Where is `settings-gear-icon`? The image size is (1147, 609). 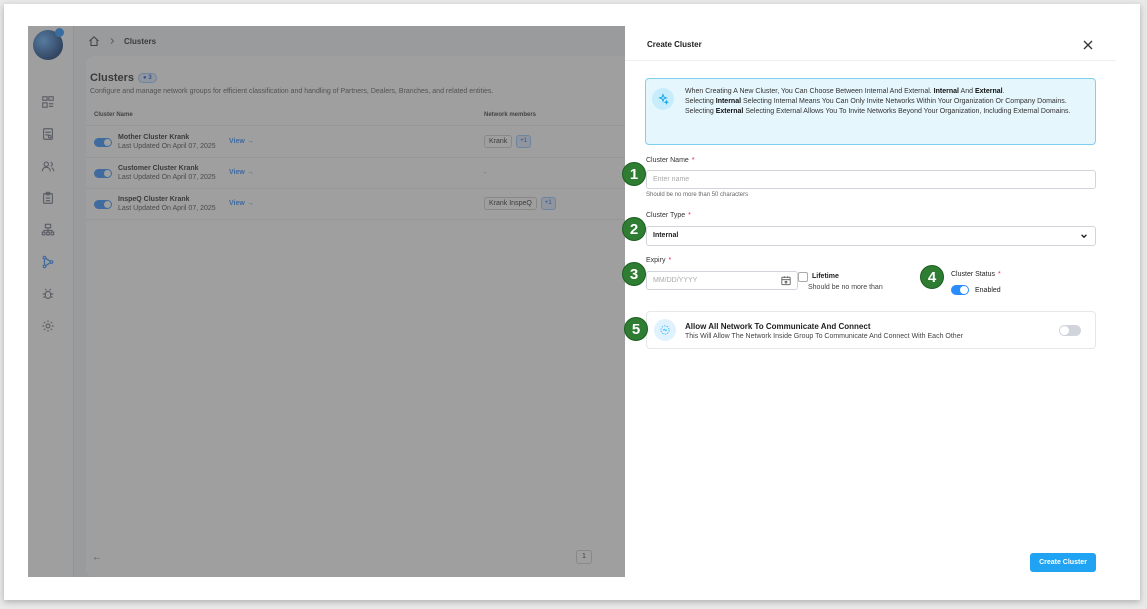
settings-gear-icon is located at coordinates (48, 326).